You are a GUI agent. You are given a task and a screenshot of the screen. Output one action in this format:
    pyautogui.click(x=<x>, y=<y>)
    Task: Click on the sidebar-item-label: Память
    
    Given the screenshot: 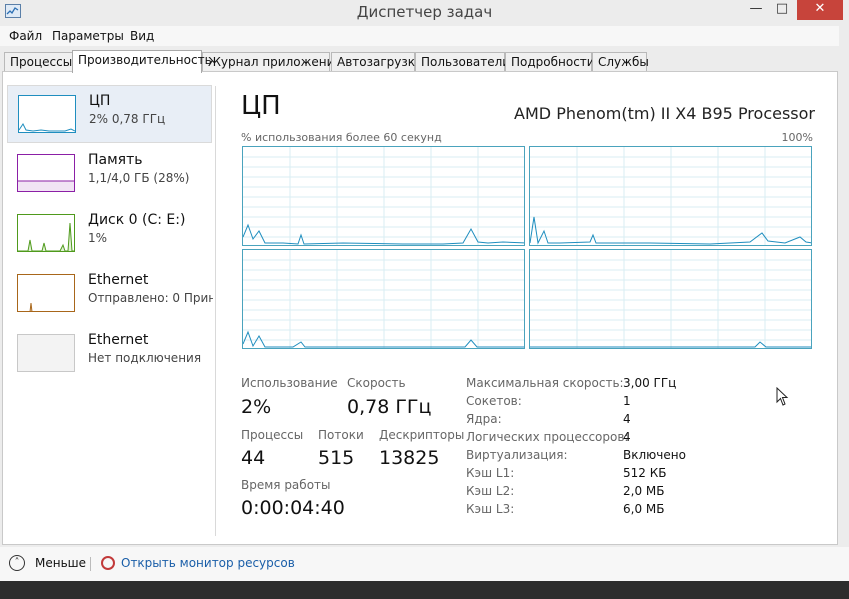 What is the action you would take?
    pyautogui.click(x=115, y=160)
    